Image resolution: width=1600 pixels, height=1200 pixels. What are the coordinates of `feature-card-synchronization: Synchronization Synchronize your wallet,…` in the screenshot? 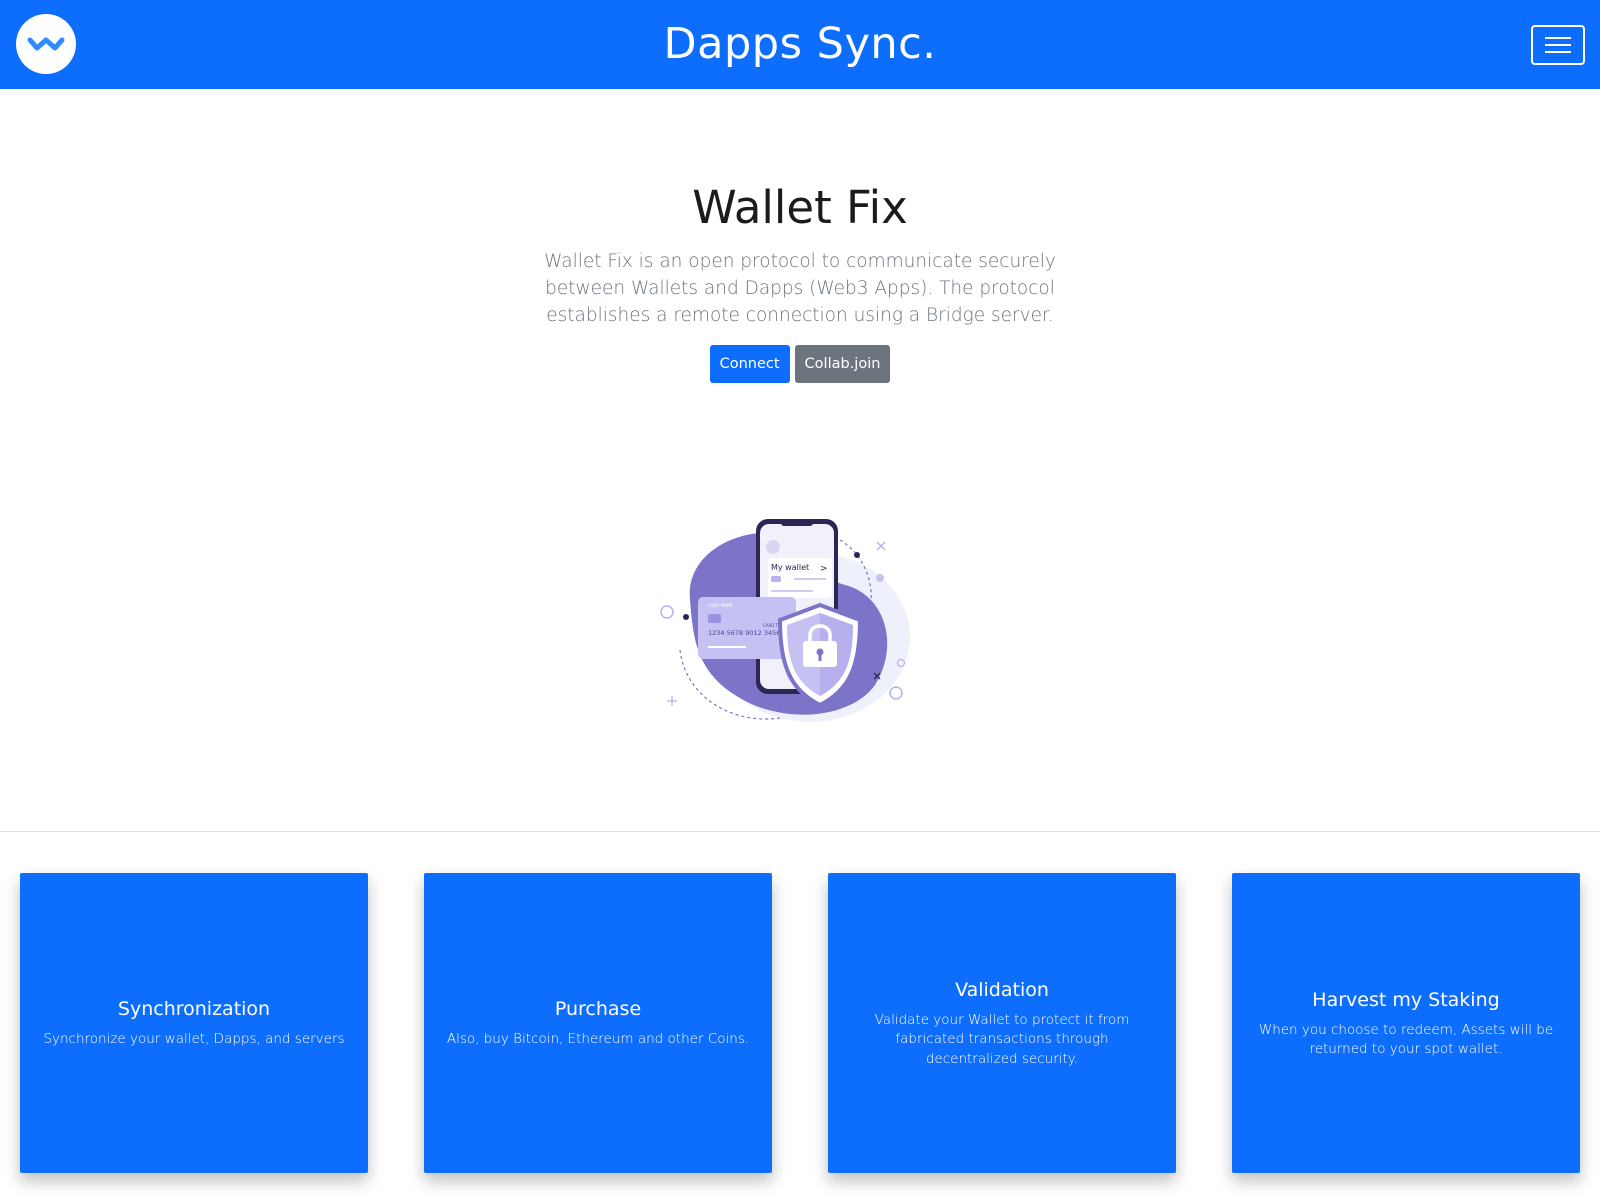 It's located at (194, 1023).